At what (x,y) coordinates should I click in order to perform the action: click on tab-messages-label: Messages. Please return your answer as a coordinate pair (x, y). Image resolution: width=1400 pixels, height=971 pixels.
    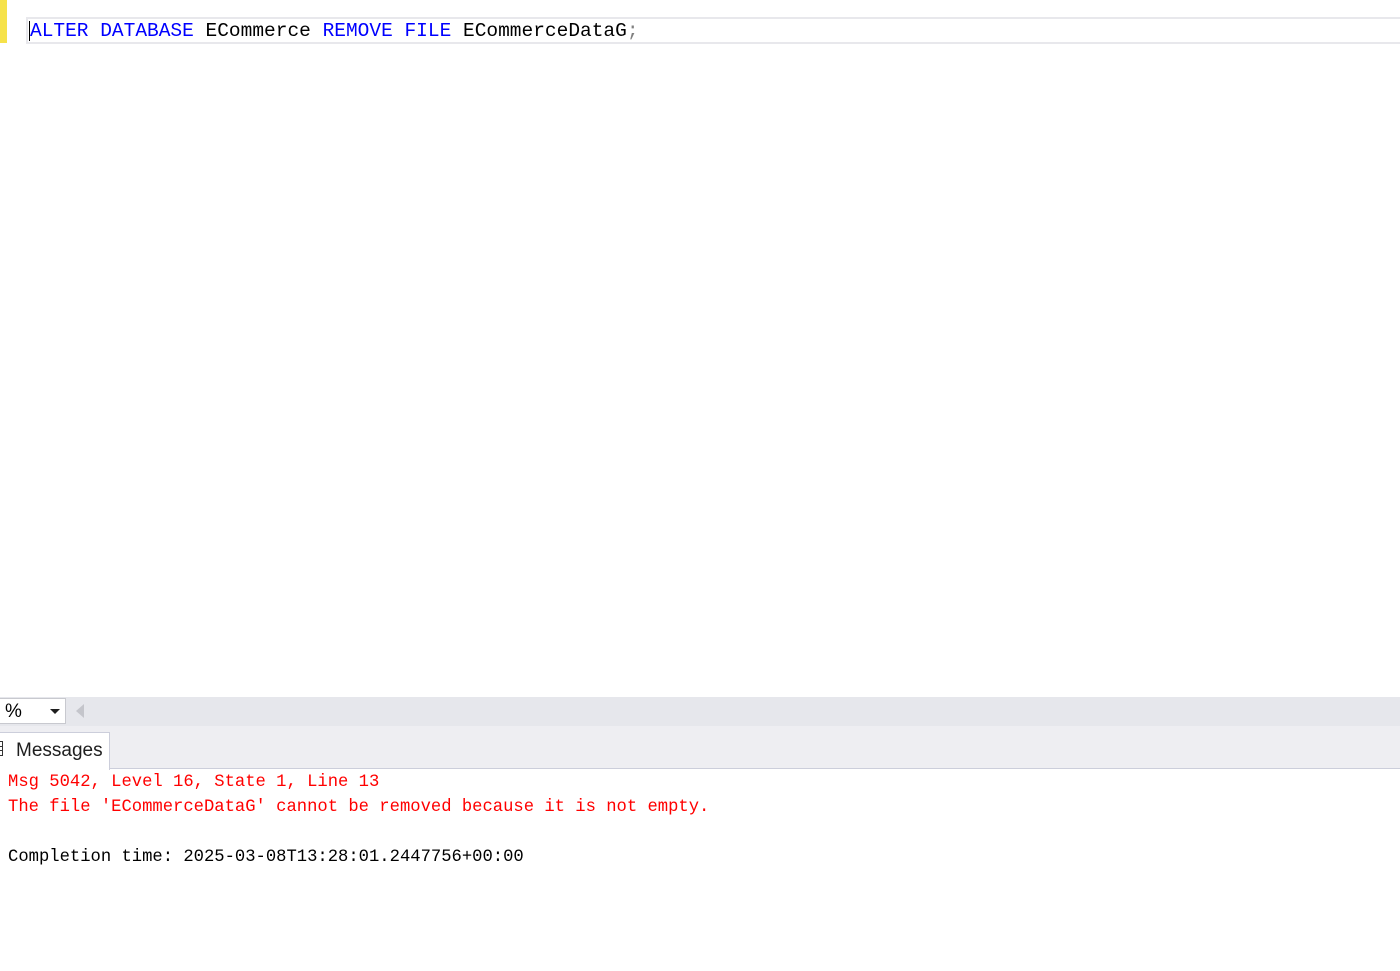
    Looking at the image, I should click on (59, 750).